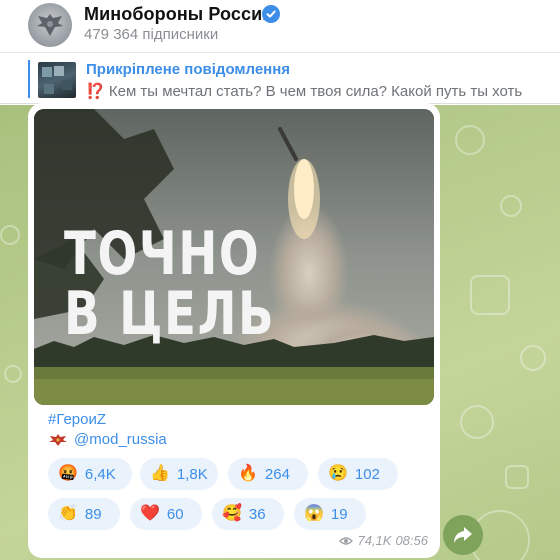 This screenshot has width=560, height=560. I want to click on reaction-angry: 🤬 6,4K, so click(90, 474).